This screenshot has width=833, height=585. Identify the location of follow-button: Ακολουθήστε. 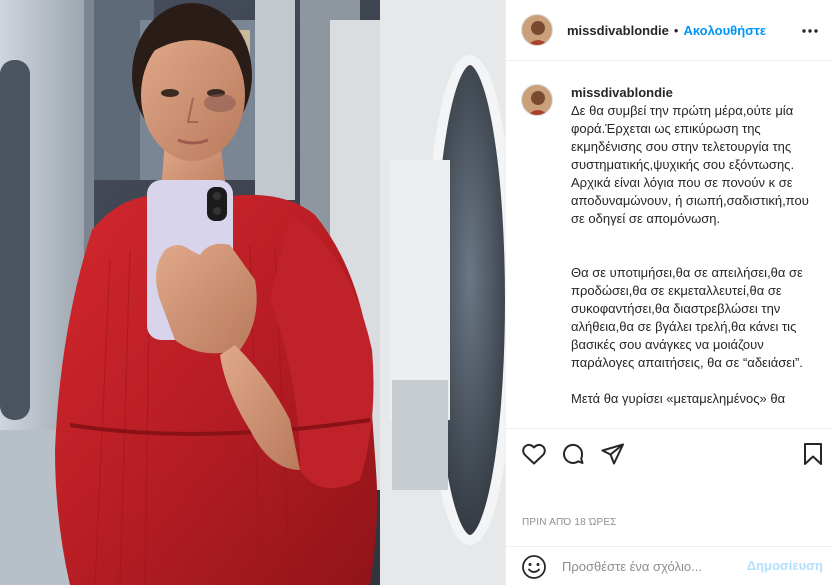
(724, 30).